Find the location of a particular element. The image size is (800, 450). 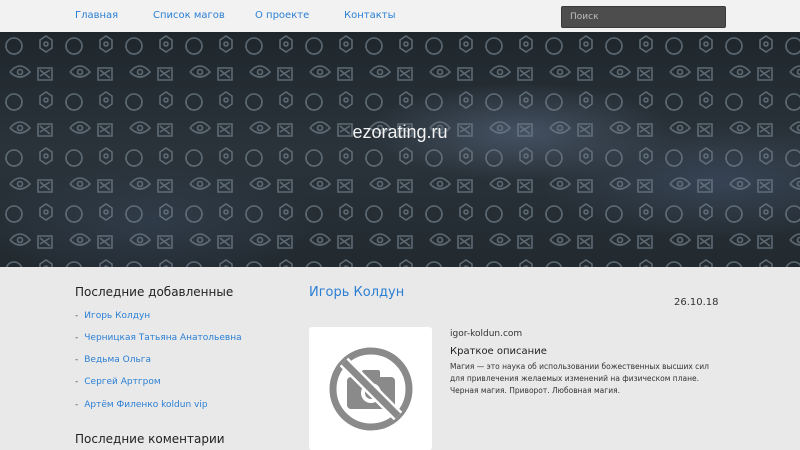

recent-added-heading: Последние добавленные is located at coordinates (154, 292).